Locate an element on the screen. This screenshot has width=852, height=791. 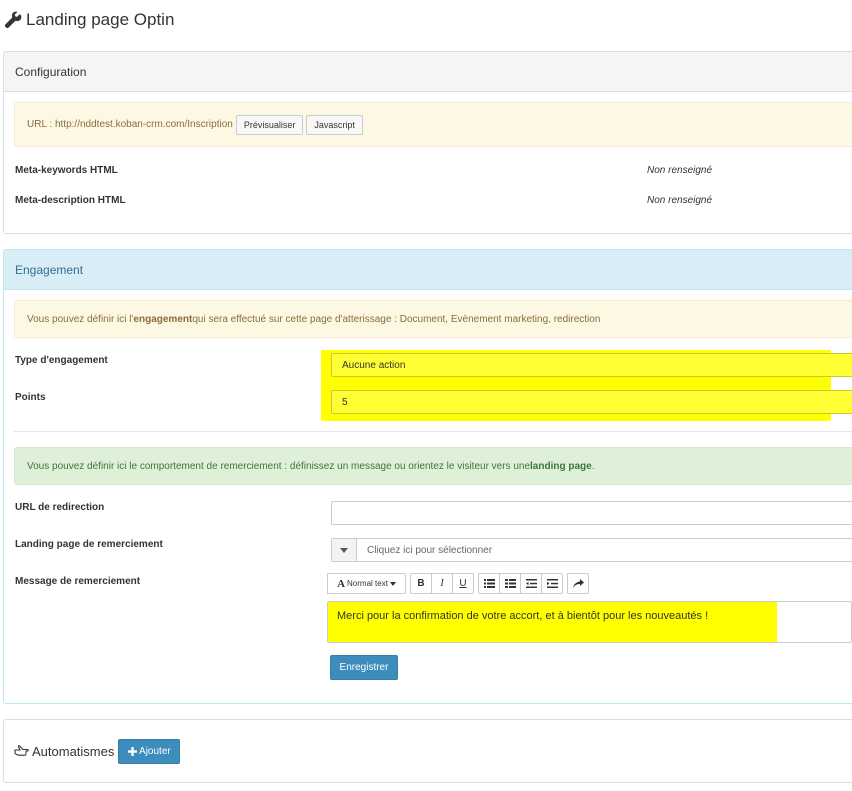
add-automatisme-button: Ajouter is located at coordinates (149, 751).